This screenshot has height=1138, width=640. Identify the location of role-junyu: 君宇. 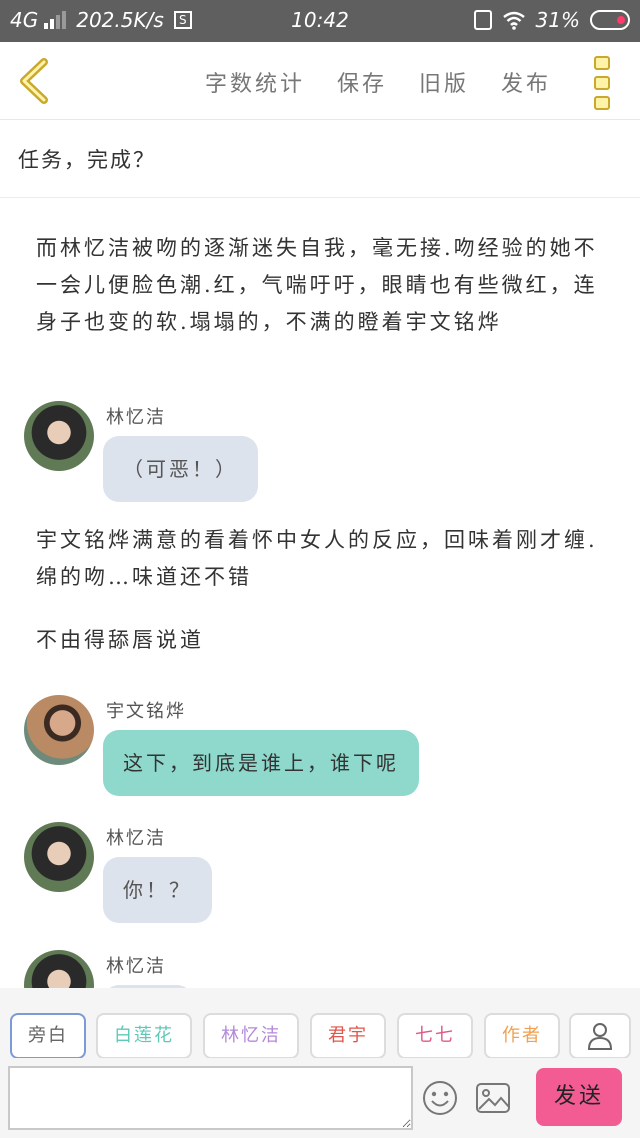
(348, 1036).